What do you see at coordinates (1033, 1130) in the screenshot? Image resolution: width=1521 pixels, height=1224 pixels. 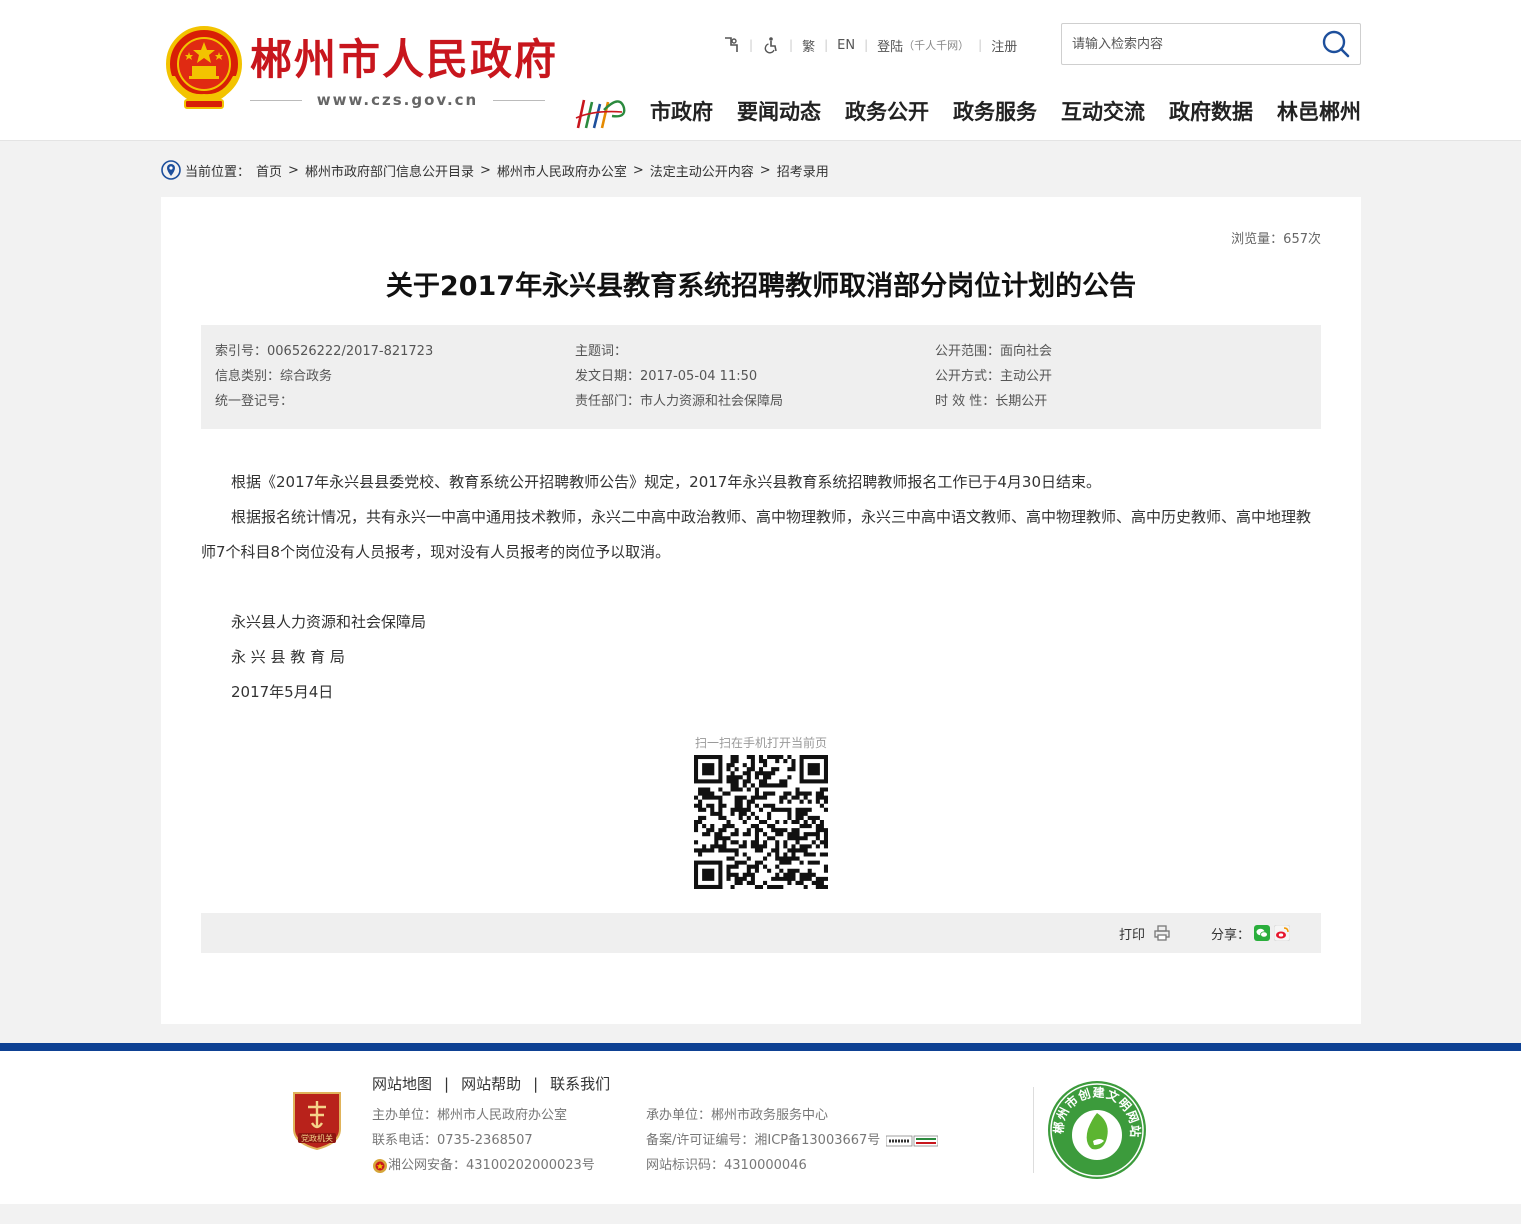 I see `footer-divider` at bounding box center [1033, 1130].